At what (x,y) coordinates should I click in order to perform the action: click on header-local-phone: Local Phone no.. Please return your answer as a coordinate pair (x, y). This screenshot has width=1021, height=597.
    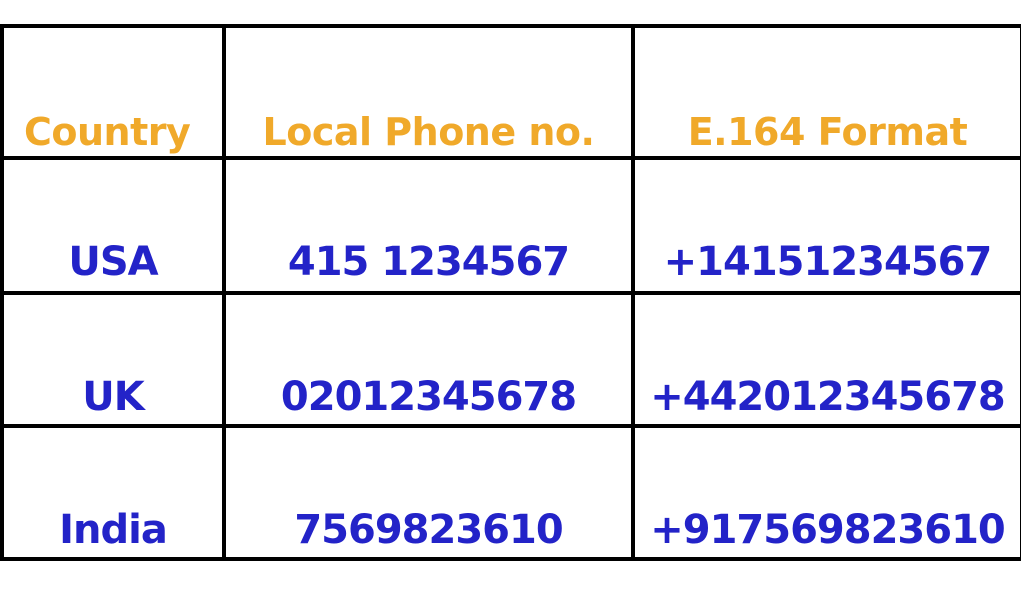
    Looking at the image, I should click on (428, 92).